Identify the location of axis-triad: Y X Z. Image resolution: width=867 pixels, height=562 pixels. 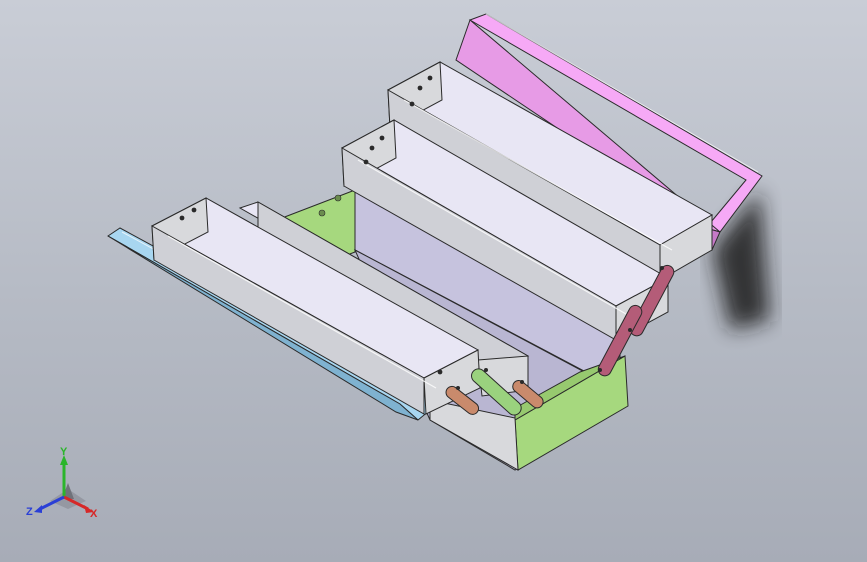
(62, 483).